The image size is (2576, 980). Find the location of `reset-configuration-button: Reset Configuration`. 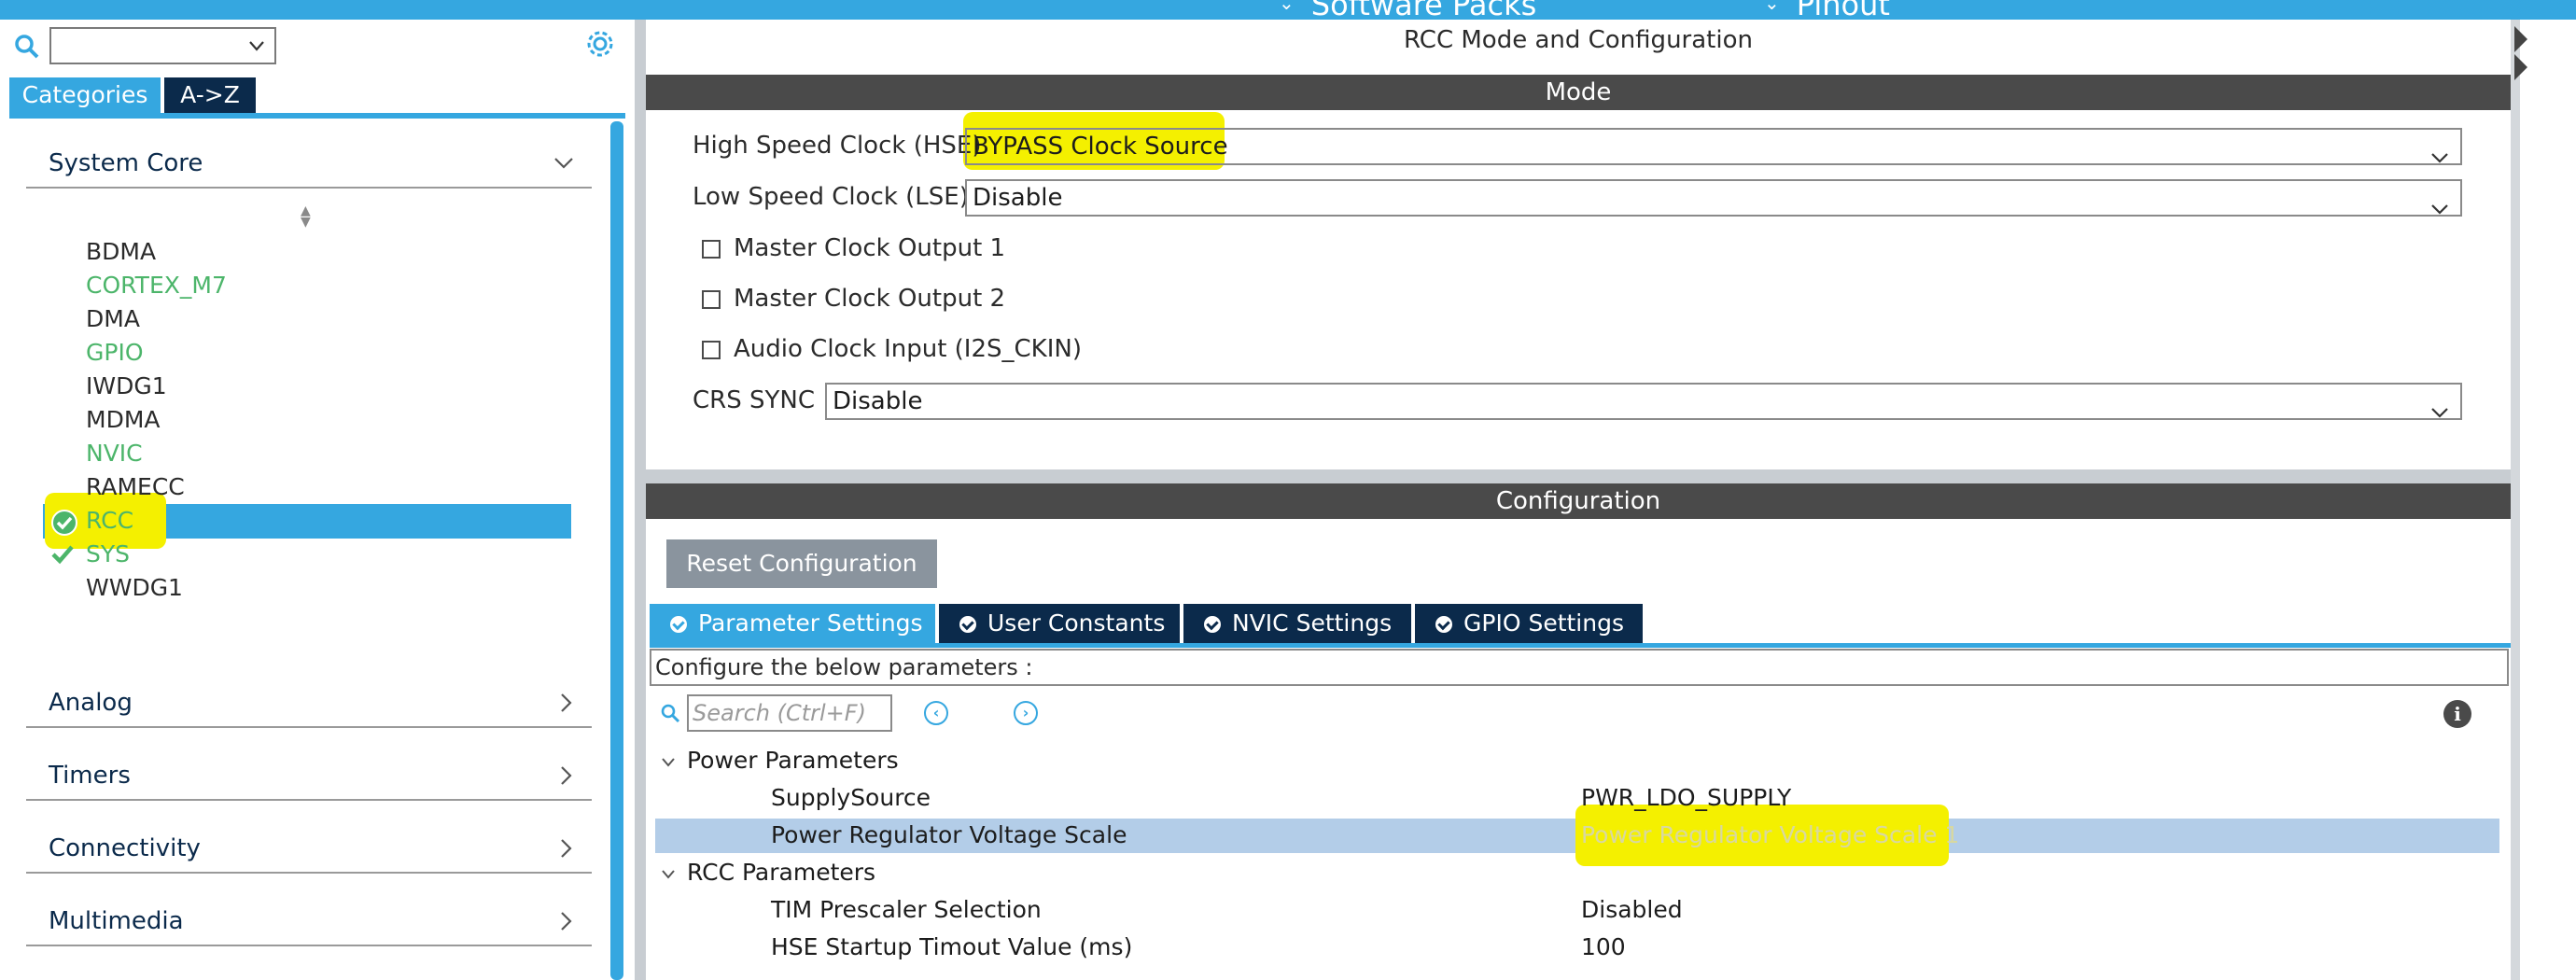

reset-configuration-button: Reset Configuration is located at coordinates (801, 563).